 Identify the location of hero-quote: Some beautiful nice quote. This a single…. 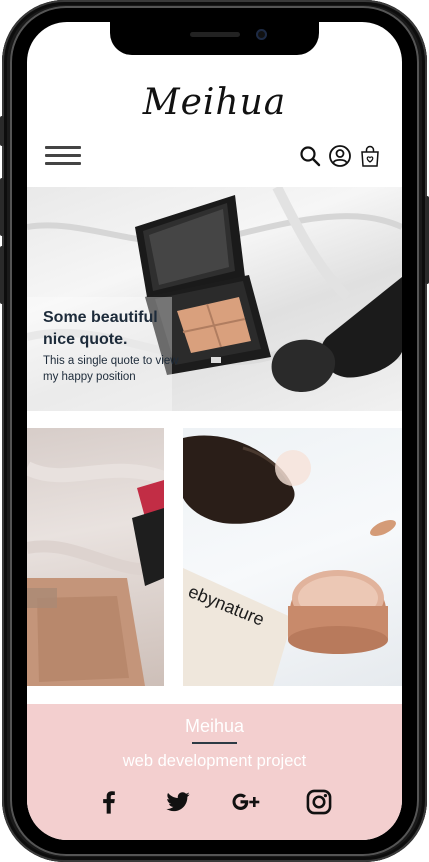
(113, 346).